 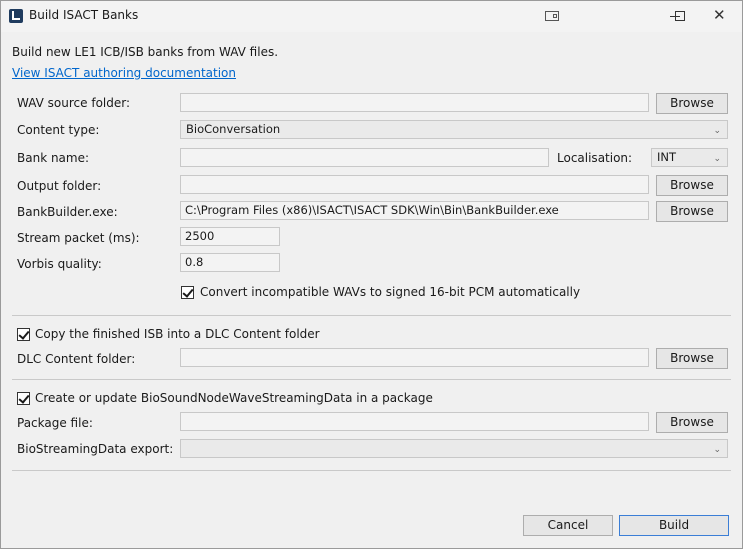 What do you see at coordinates (59, 264) in the screenshot?
I see `vorbis-quality-label: Vorbis quality:` at bounding box center [59, 264].